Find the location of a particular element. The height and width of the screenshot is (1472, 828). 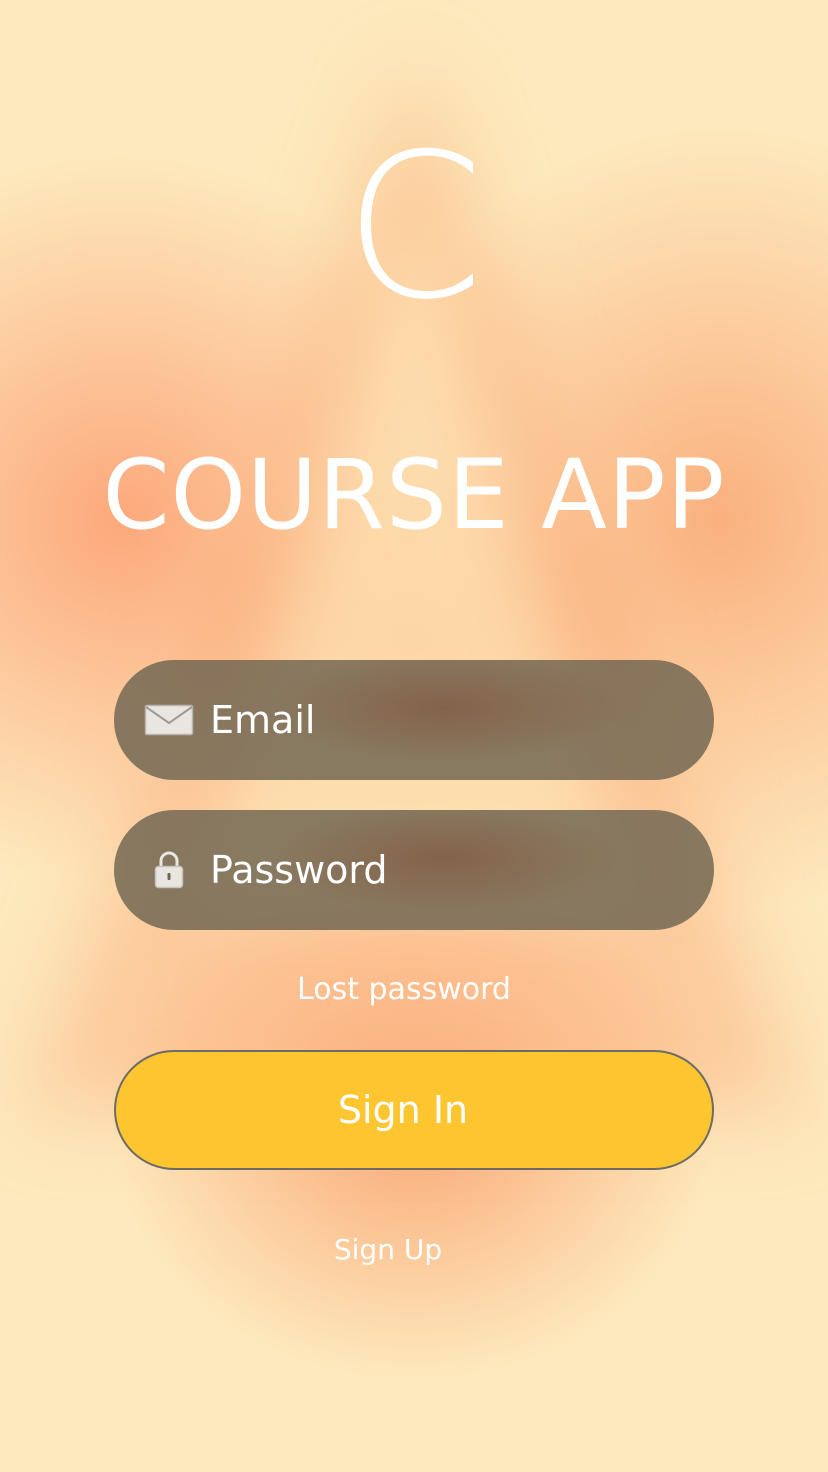

email-field-container is located at coordinates (414, 720).